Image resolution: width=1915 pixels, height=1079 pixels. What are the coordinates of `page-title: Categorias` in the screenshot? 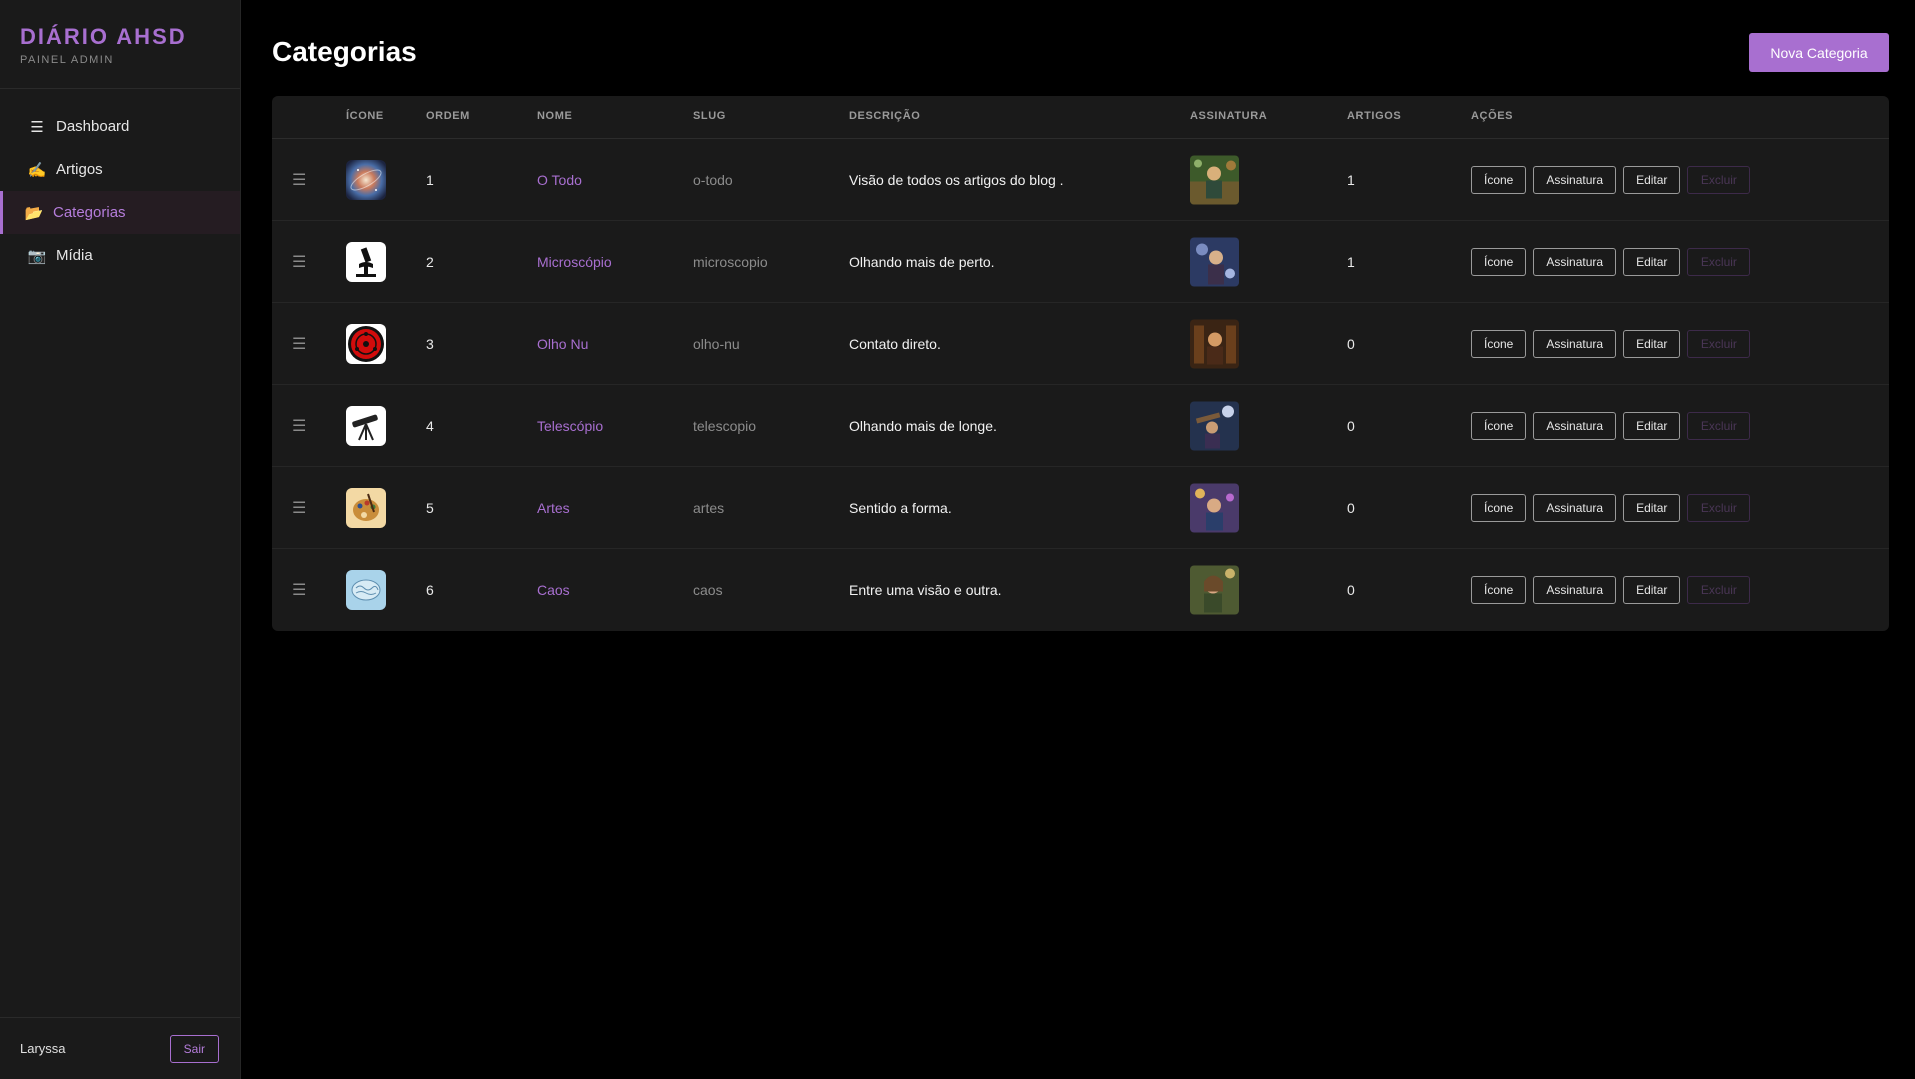 It's located at (344, 51).